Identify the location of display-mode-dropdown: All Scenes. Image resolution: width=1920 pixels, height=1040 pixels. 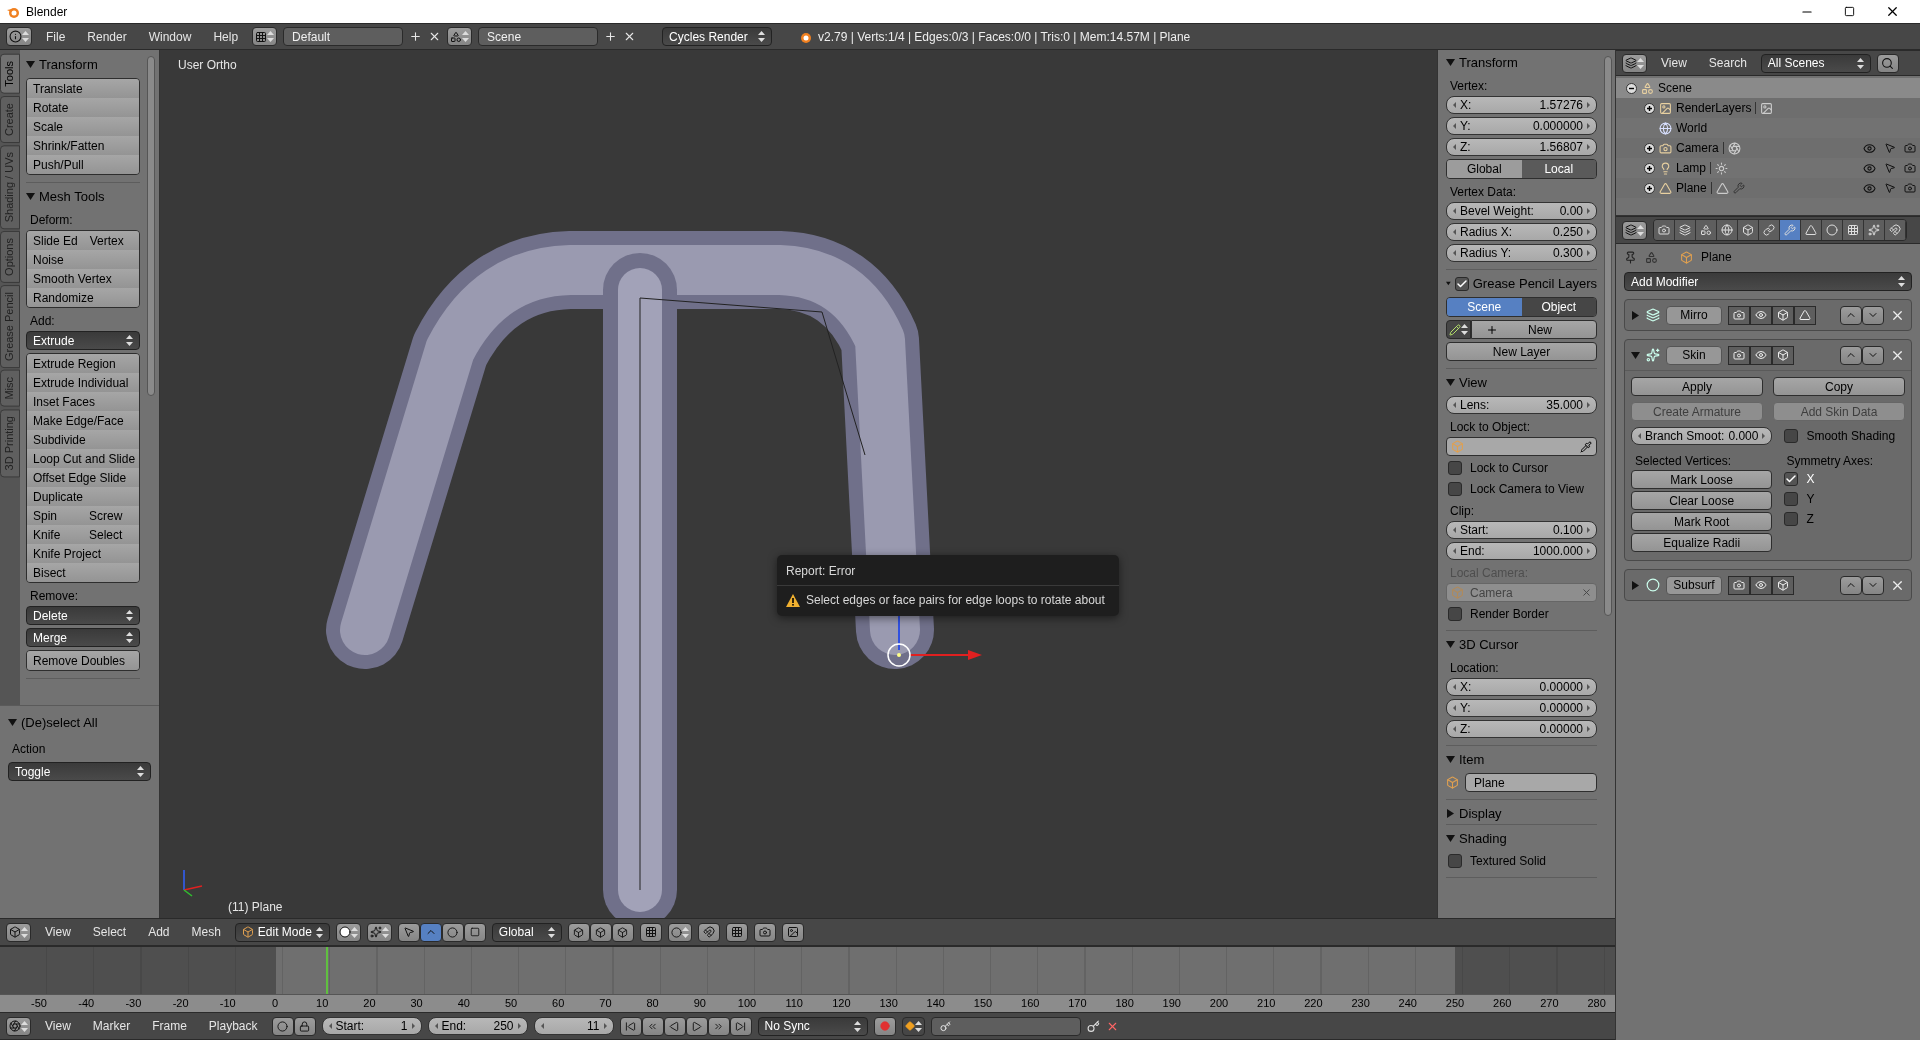
(1815, 63).